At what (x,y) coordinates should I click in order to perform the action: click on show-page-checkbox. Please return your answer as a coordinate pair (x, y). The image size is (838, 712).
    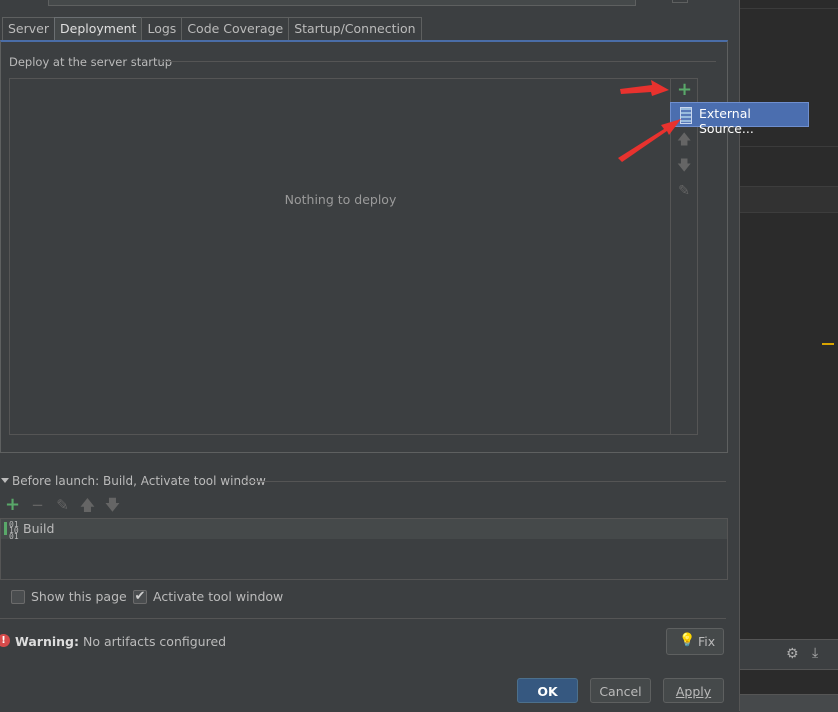
    Looking at the image, I should click on (18, 597).